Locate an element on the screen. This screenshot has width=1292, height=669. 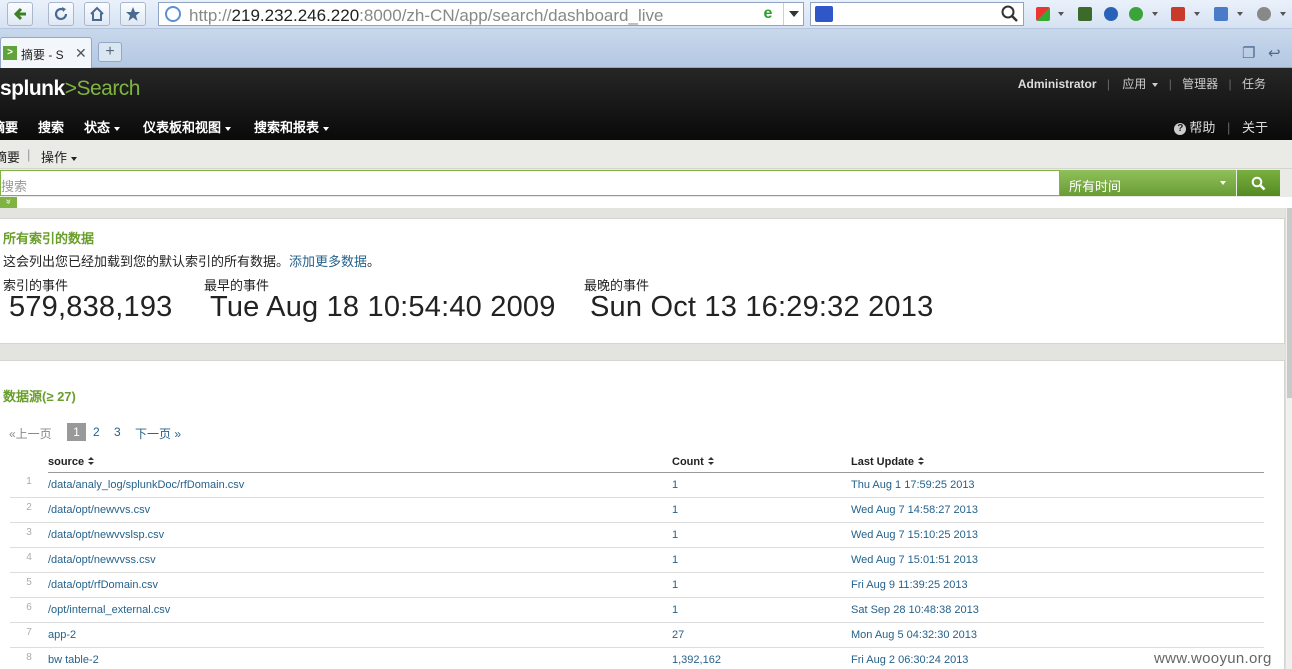
row-number: 5 is located at coordinates (29, 585).